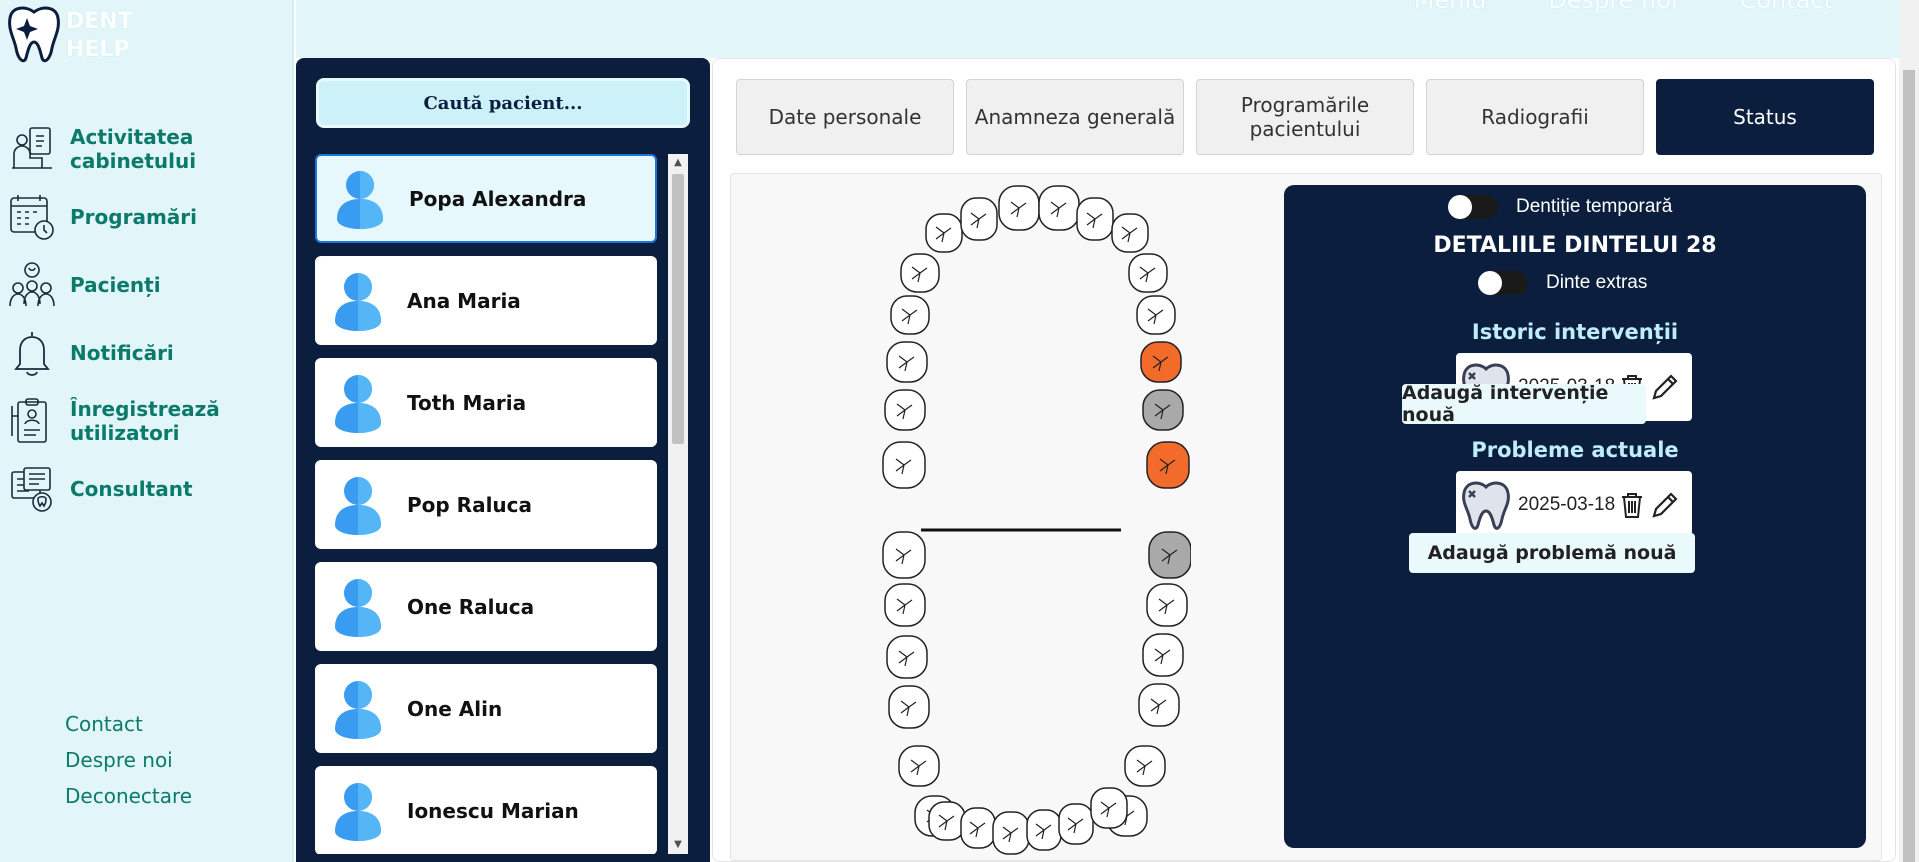 The width and height of the screenshot is (1919, 862). I want to click on footer-link-contact: Contact, so click(128, 724).